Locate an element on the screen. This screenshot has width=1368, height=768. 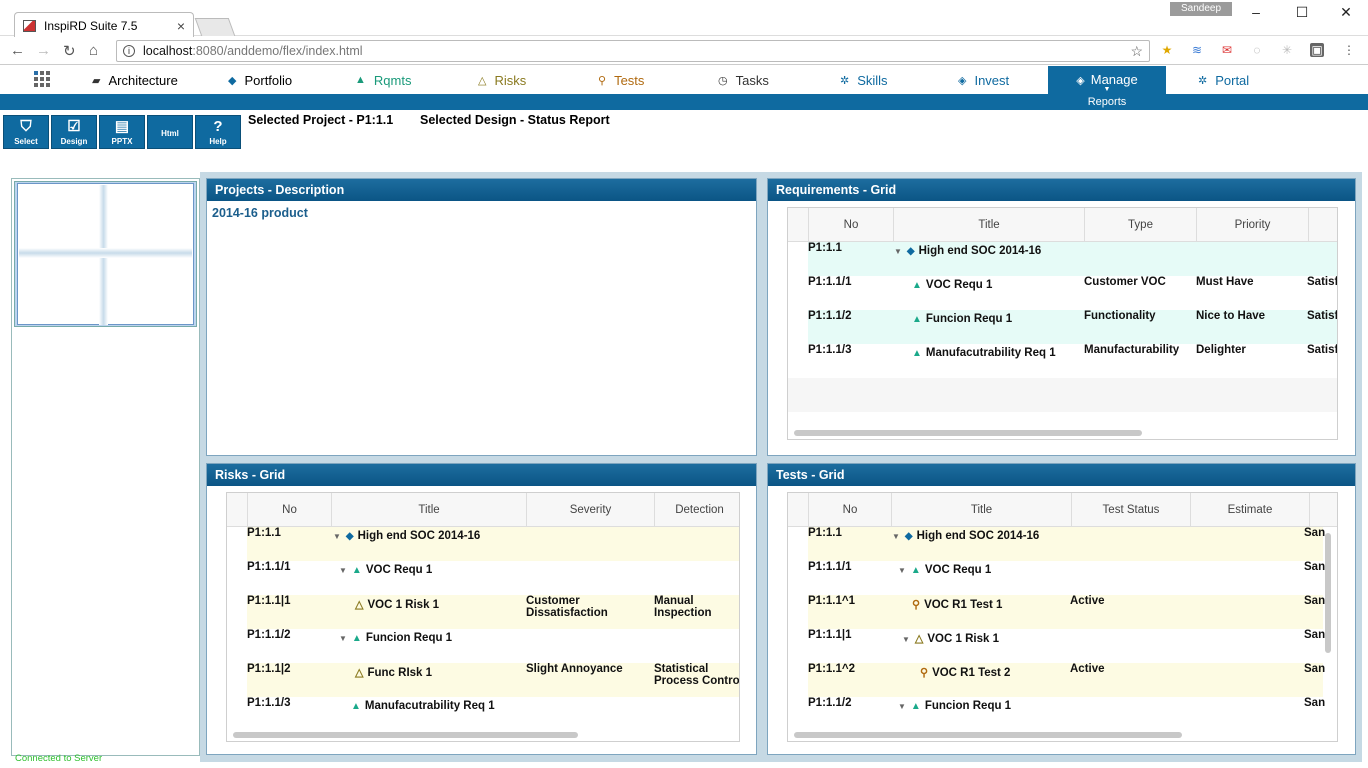
gmail-icon: ✉ is located at coordinates (1227, 50).